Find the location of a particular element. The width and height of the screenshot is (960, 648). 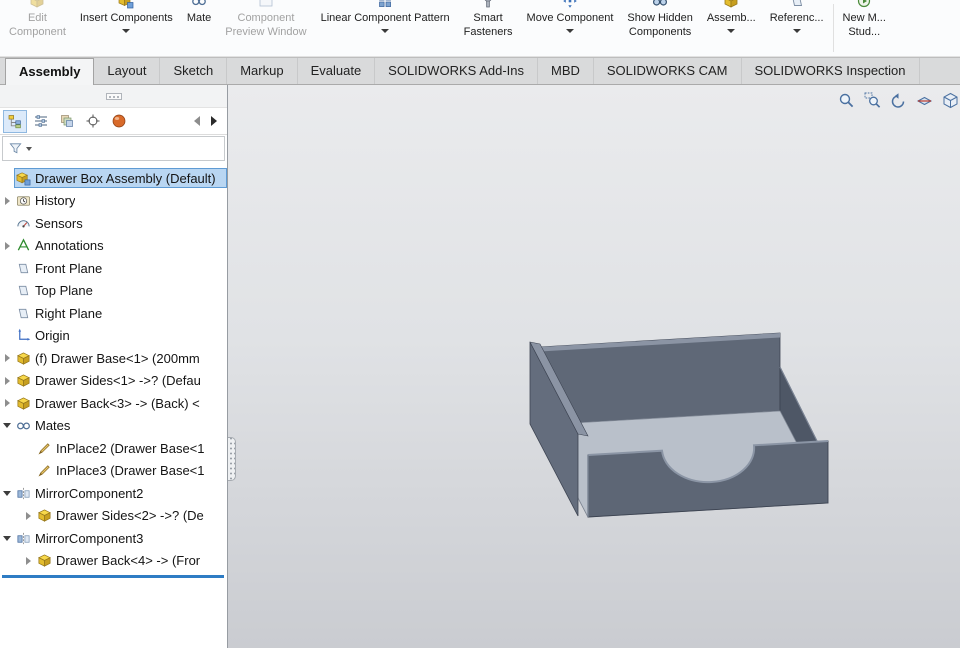

panel-splitter-grip-icon is located at coordinates (113, 96).